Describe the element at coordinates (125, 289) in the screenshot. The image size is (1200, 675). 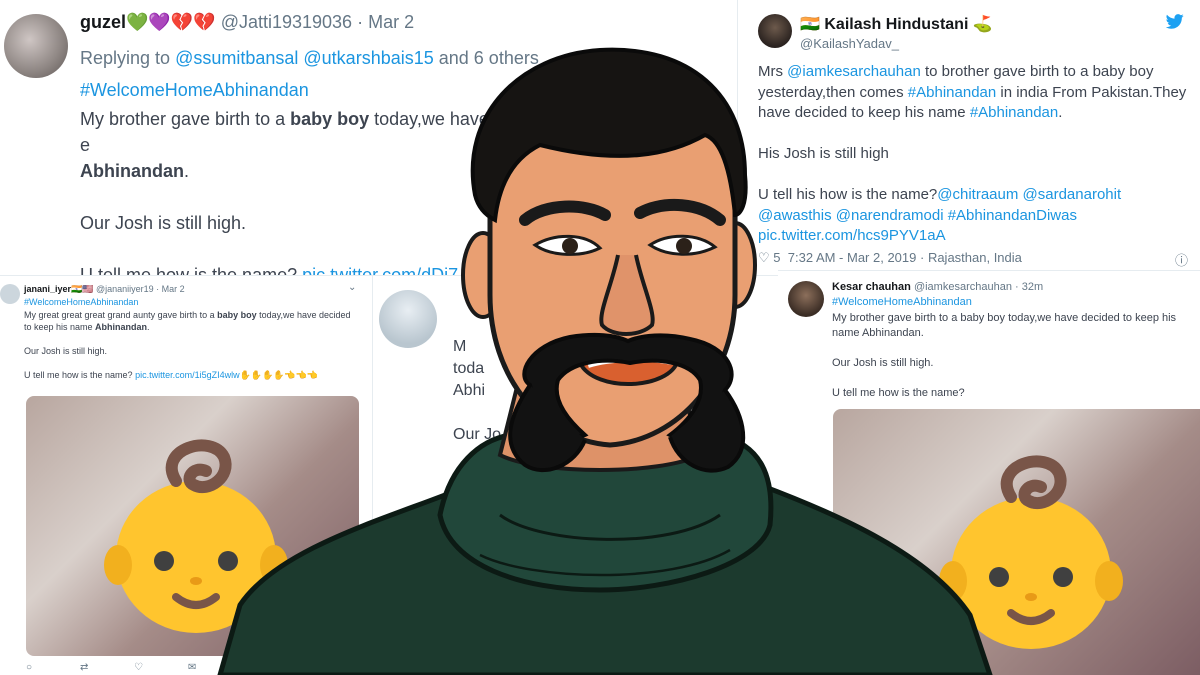
I see `handle: @jananiiyer19` at that location.